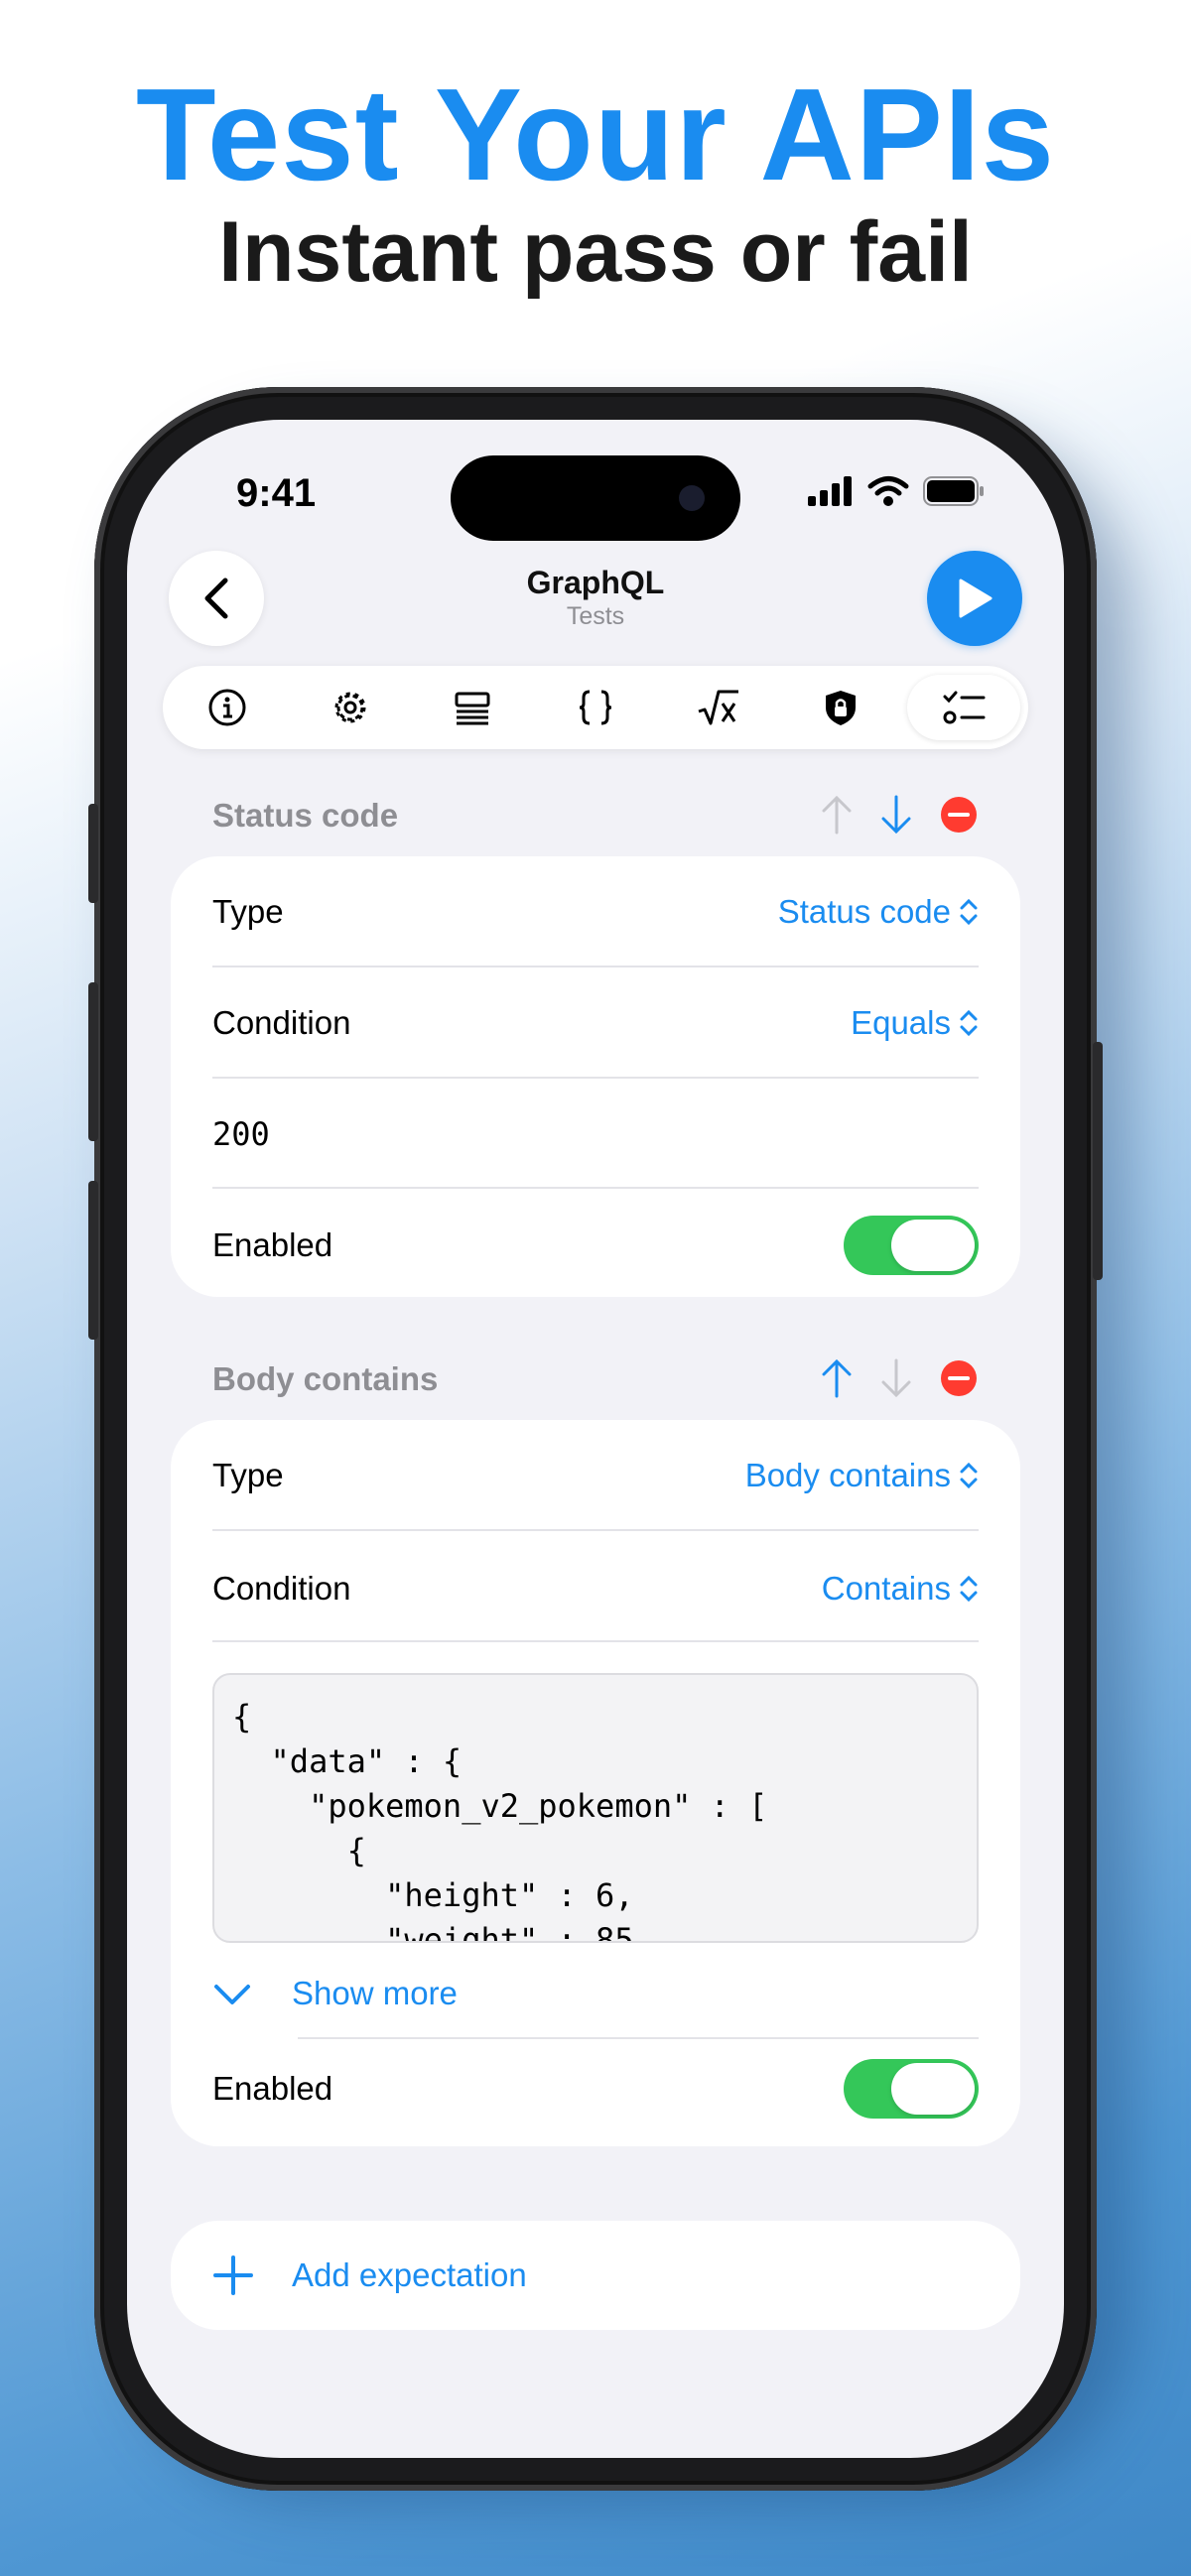 This screenshot has width=1191, height=2576. I want to click on info-icon, so click(227, 707).